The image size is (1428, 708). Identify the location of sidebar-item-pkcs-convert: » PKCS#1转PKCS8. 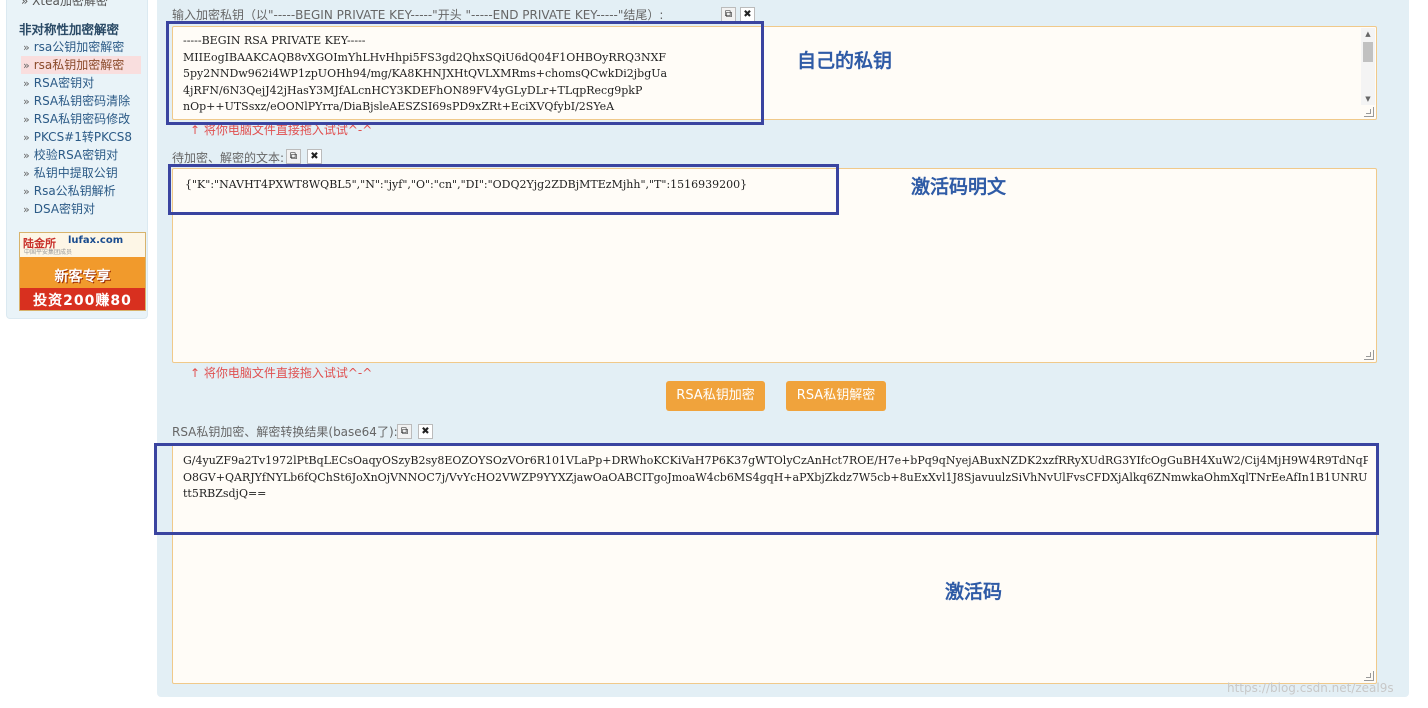
(81, 137).